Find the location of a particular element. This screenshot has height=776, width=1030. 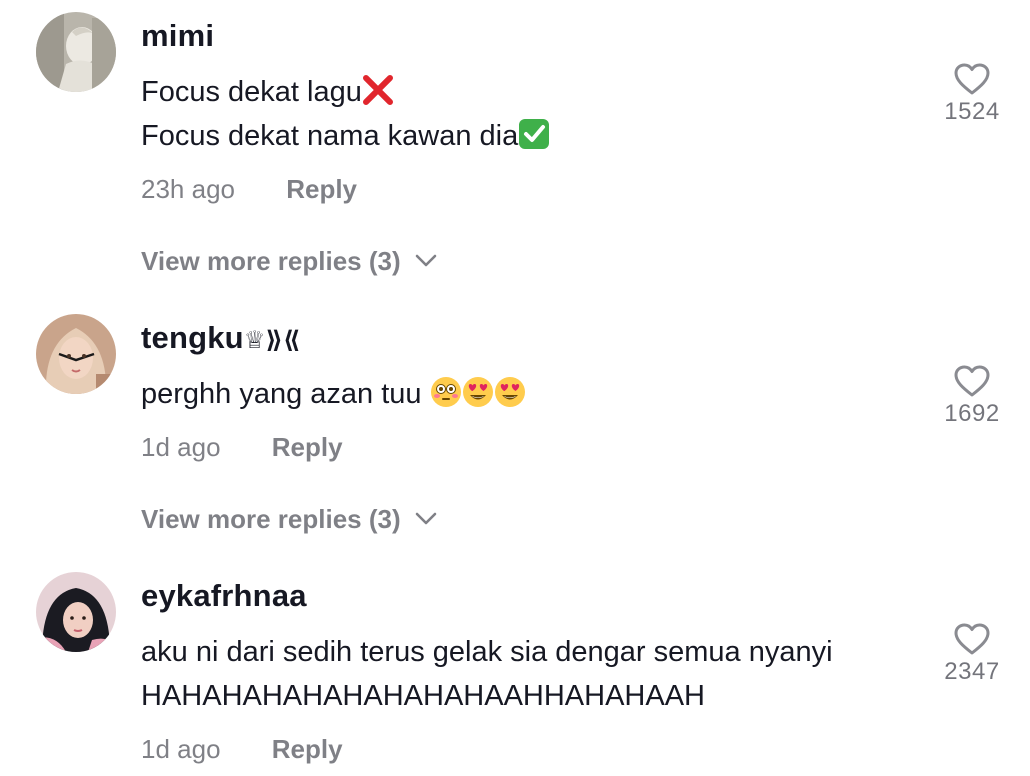

like-control: 1524 is located at coordinates (972, 94).